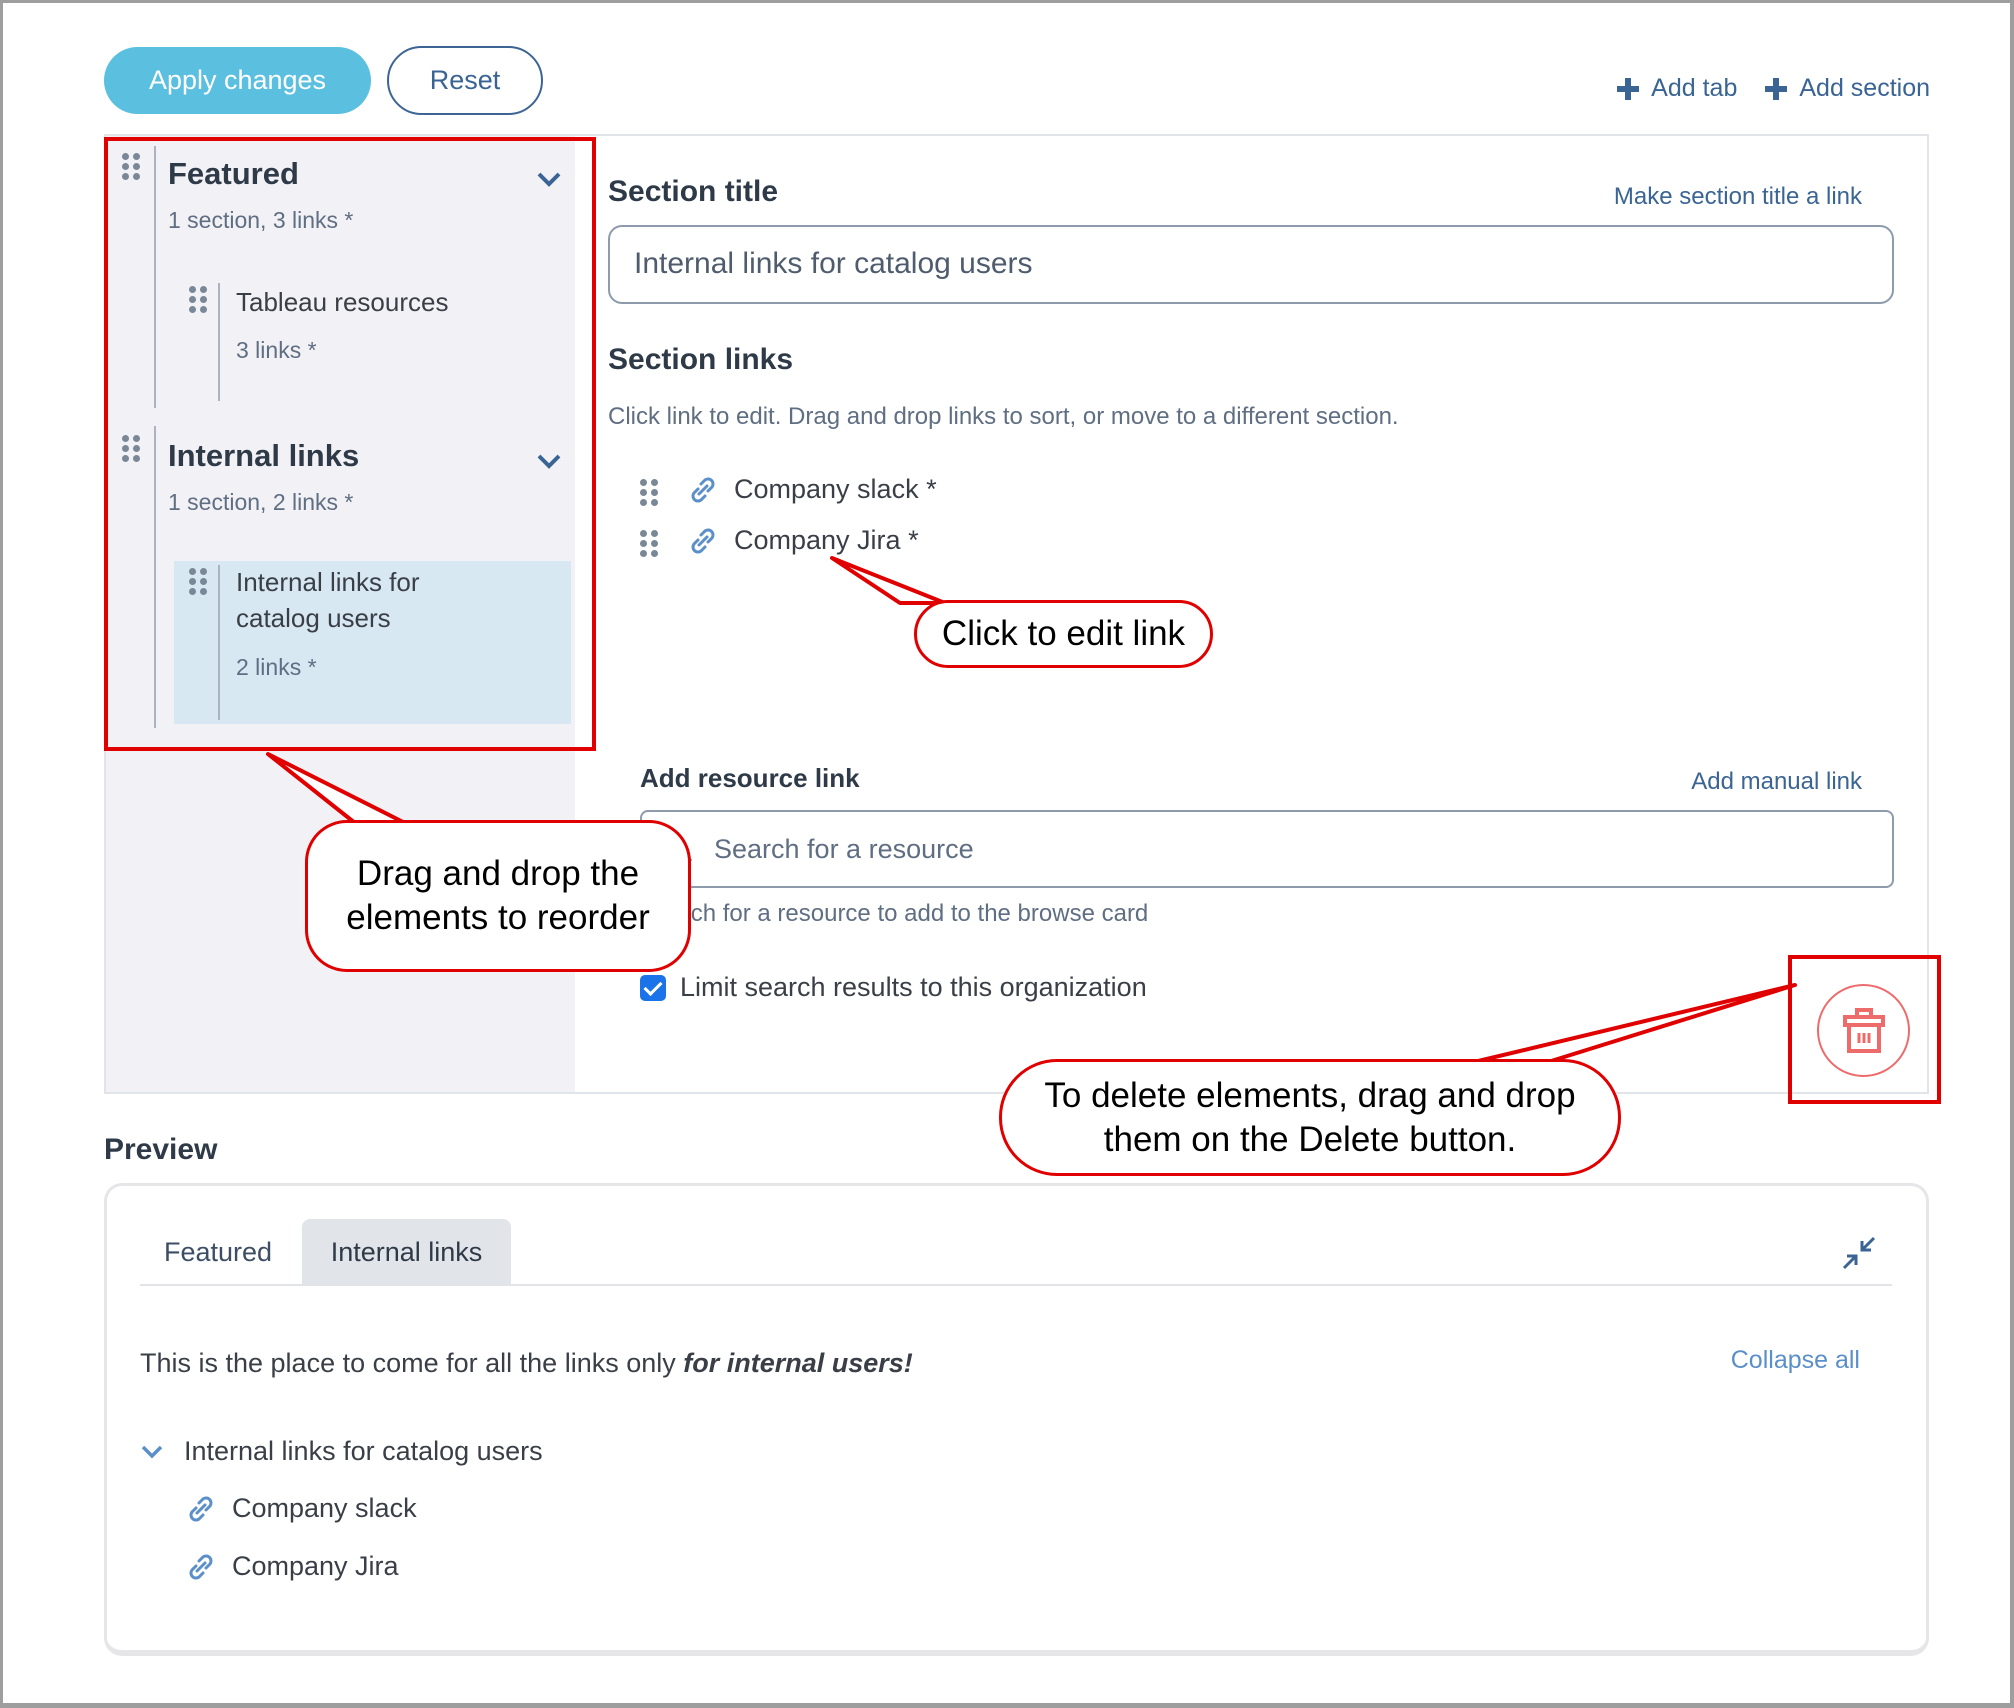 This screenshot has width=2014, height=1708. I want to click on annotation-box-delete, so click(1864, 1029).